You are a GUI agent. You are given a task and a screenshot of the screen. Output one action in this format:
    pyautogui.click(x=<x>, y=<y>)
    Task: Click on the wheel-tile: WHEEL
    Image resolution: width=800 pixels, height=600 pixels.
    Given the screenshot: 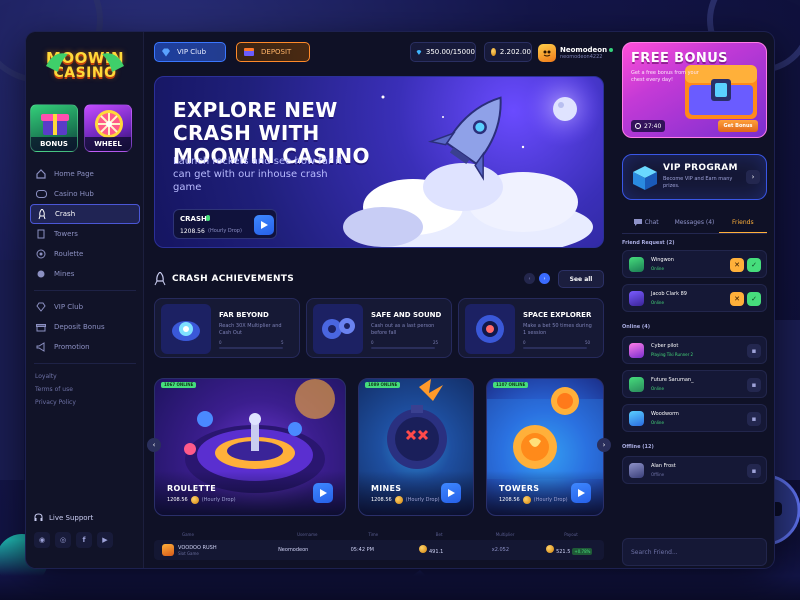 What is the action you would take?
    pyautogui.click(x=108, y=128)
    